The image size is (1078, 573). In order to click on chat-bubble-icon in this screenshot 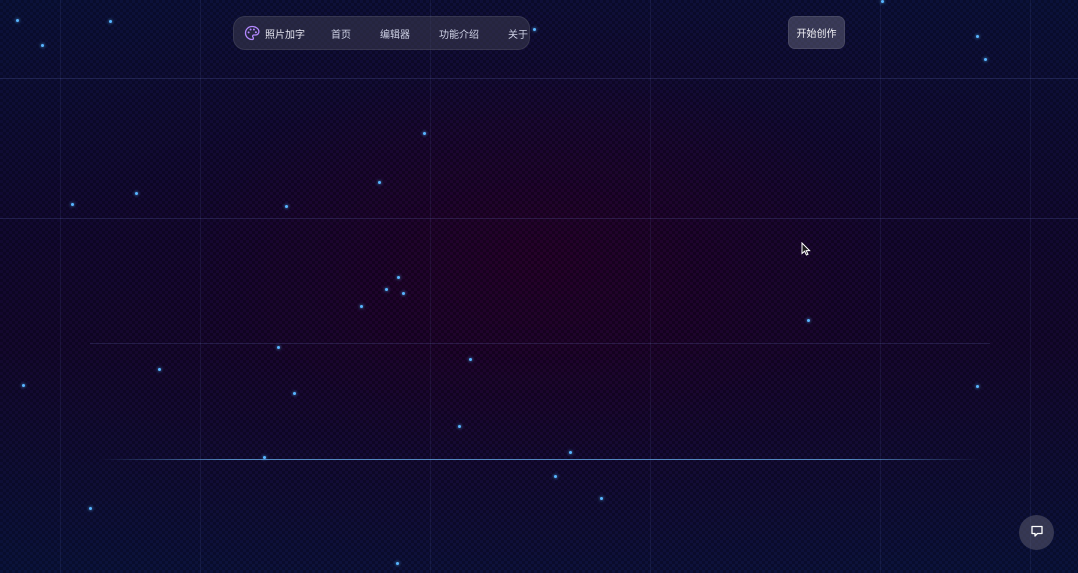, I will do `click(1037, 532)`.